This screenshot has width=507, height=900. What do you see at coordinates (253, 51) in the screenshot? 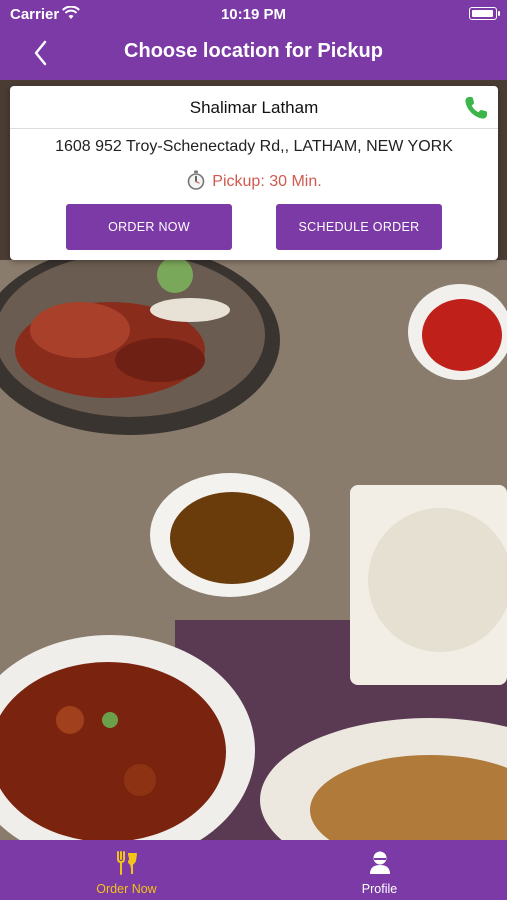
I see `page-title: Choose location for Pickup` at bounding box center [253, 51].